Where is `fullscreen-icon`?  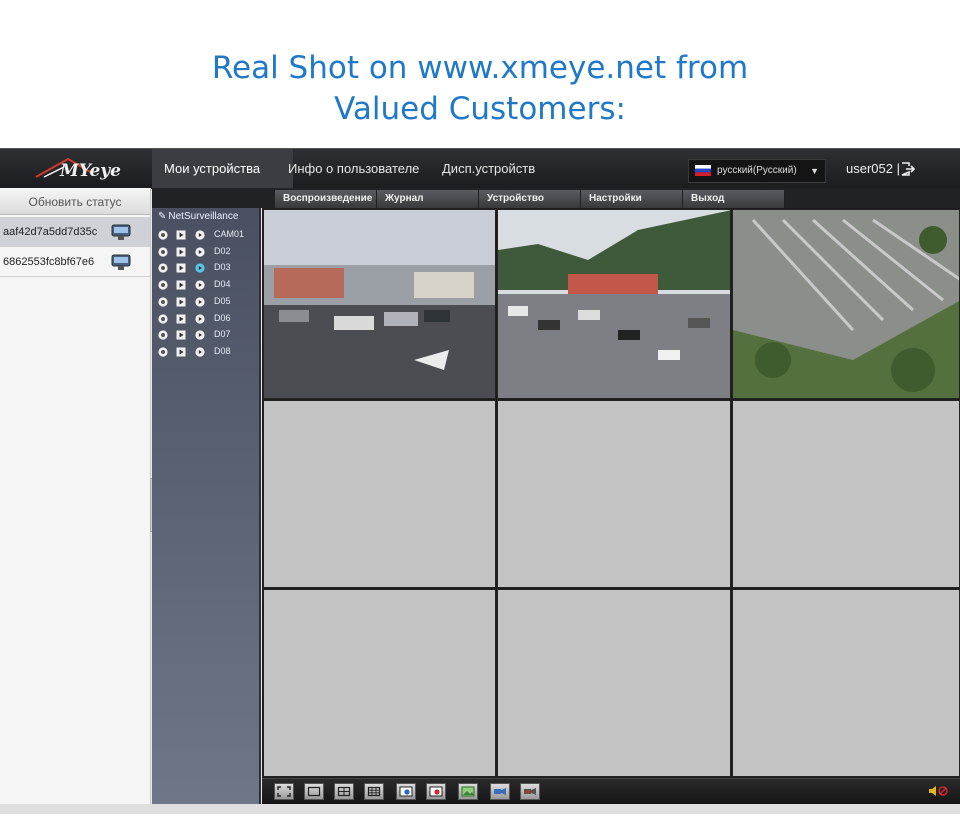
fullscreen-icon is located at coordinates (284, 791).